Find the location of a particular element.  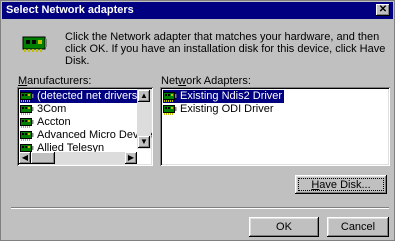

adapter-list-item: Existing Ndis2 Driver is located at coordinates (224, 96).